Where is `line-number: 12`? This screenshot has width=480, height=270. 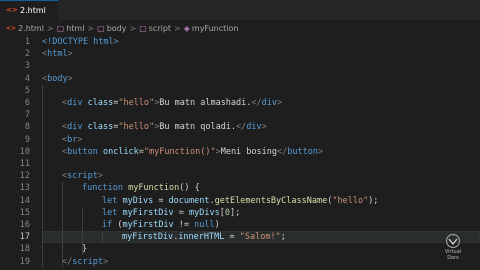
line-number: 12 is located at coordinates (24, 176).